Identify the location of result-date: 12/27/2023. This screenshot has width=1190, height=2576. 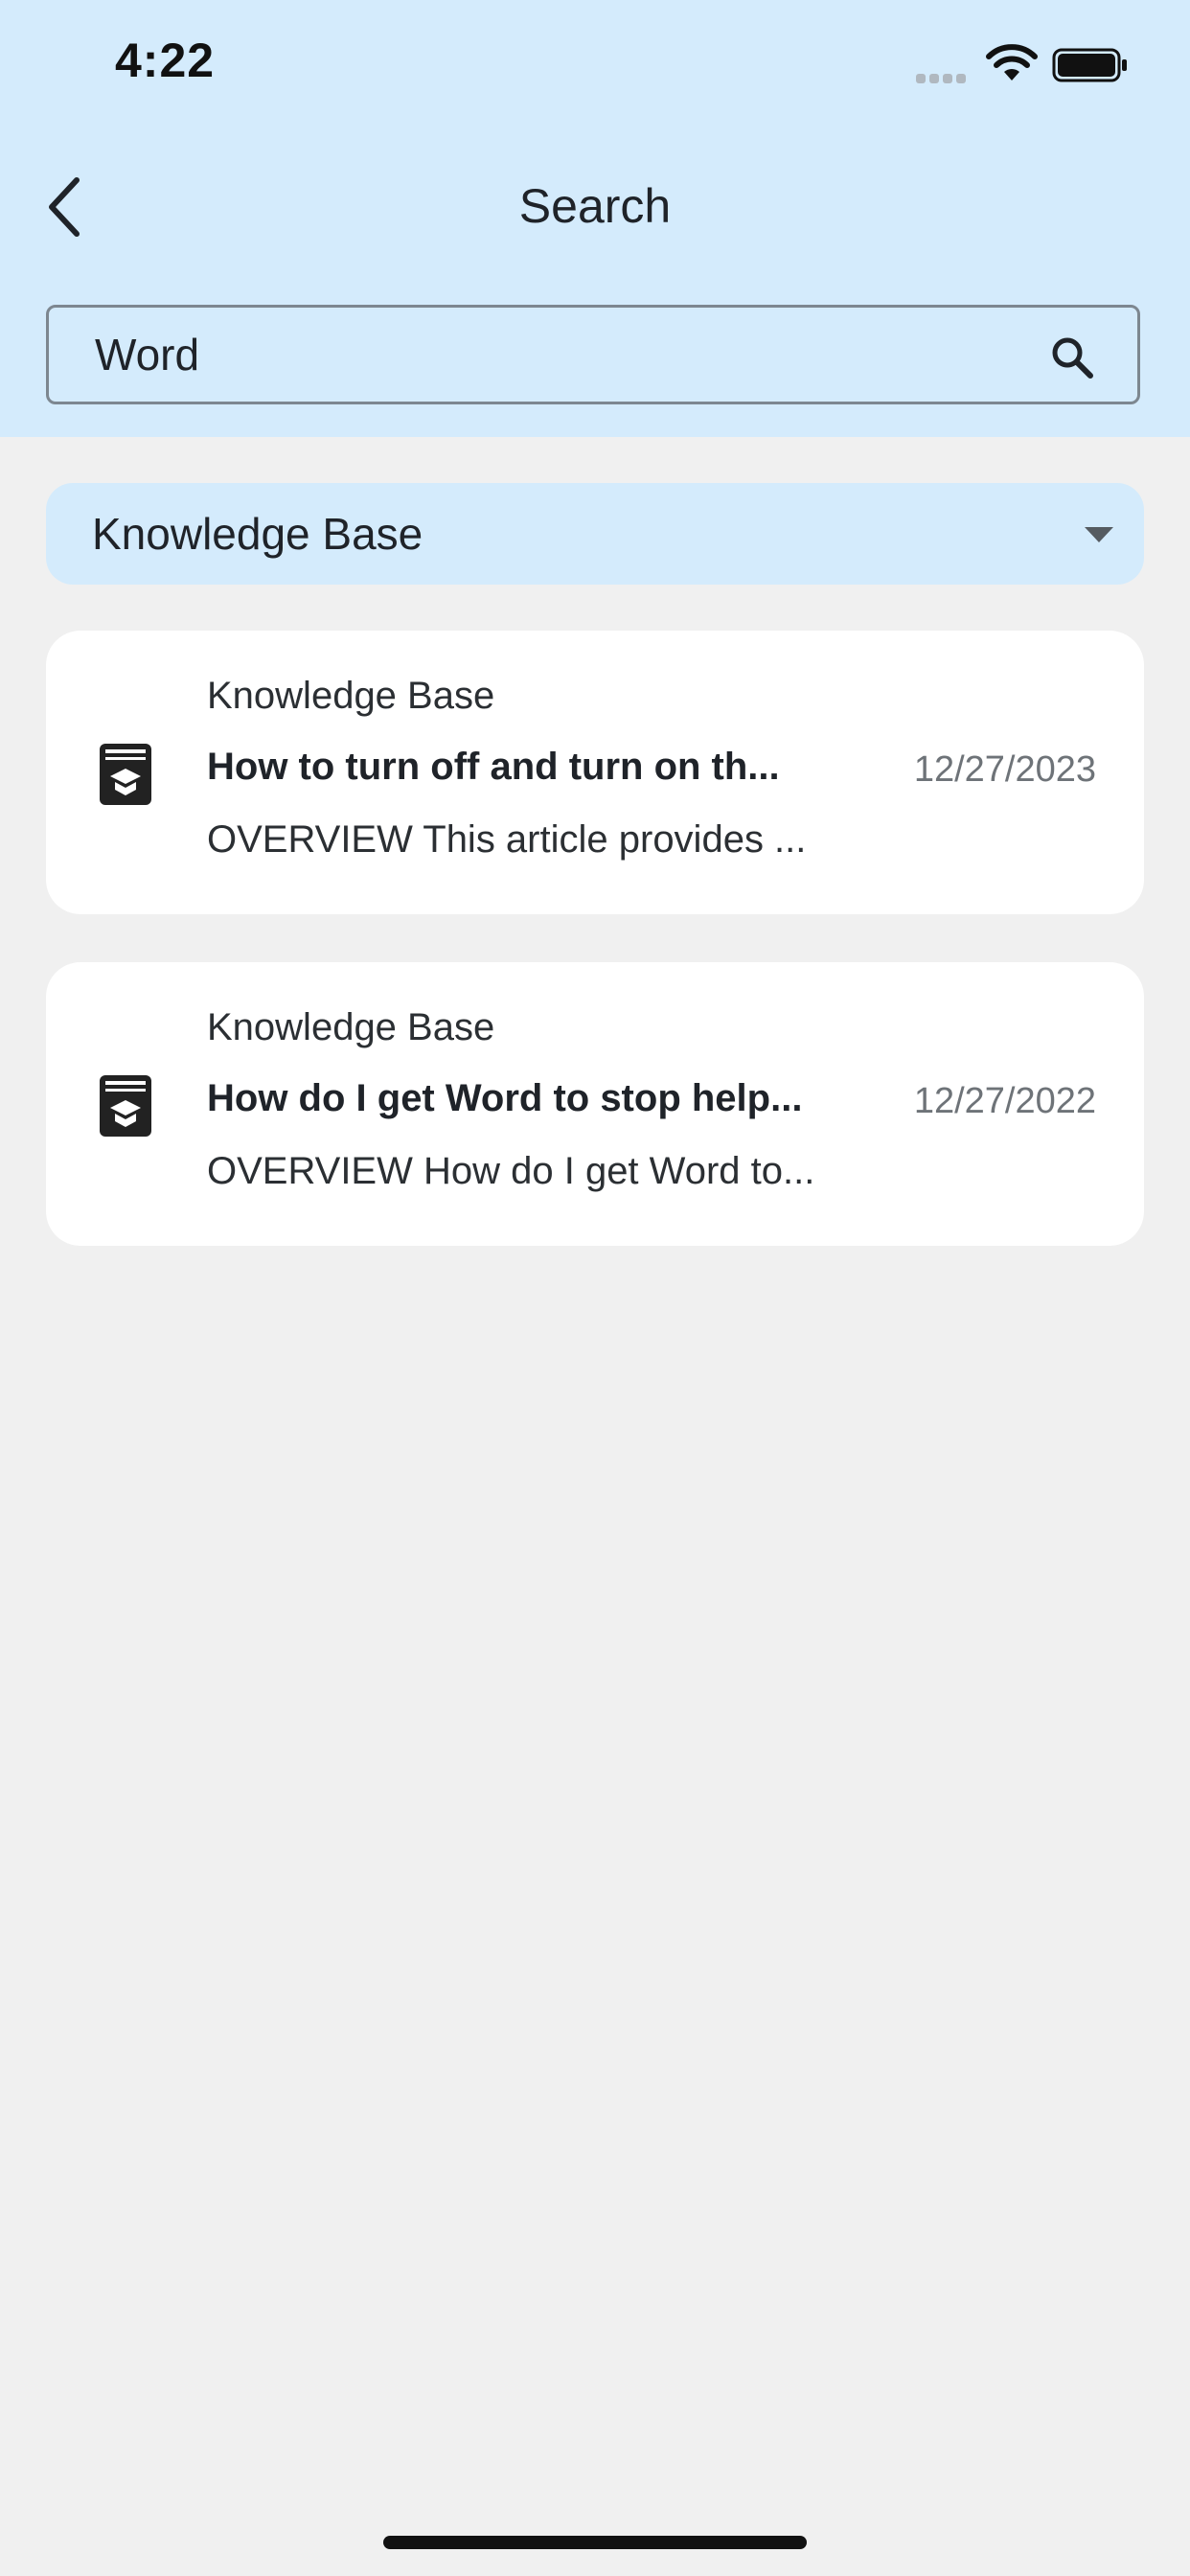
(1005, 769).